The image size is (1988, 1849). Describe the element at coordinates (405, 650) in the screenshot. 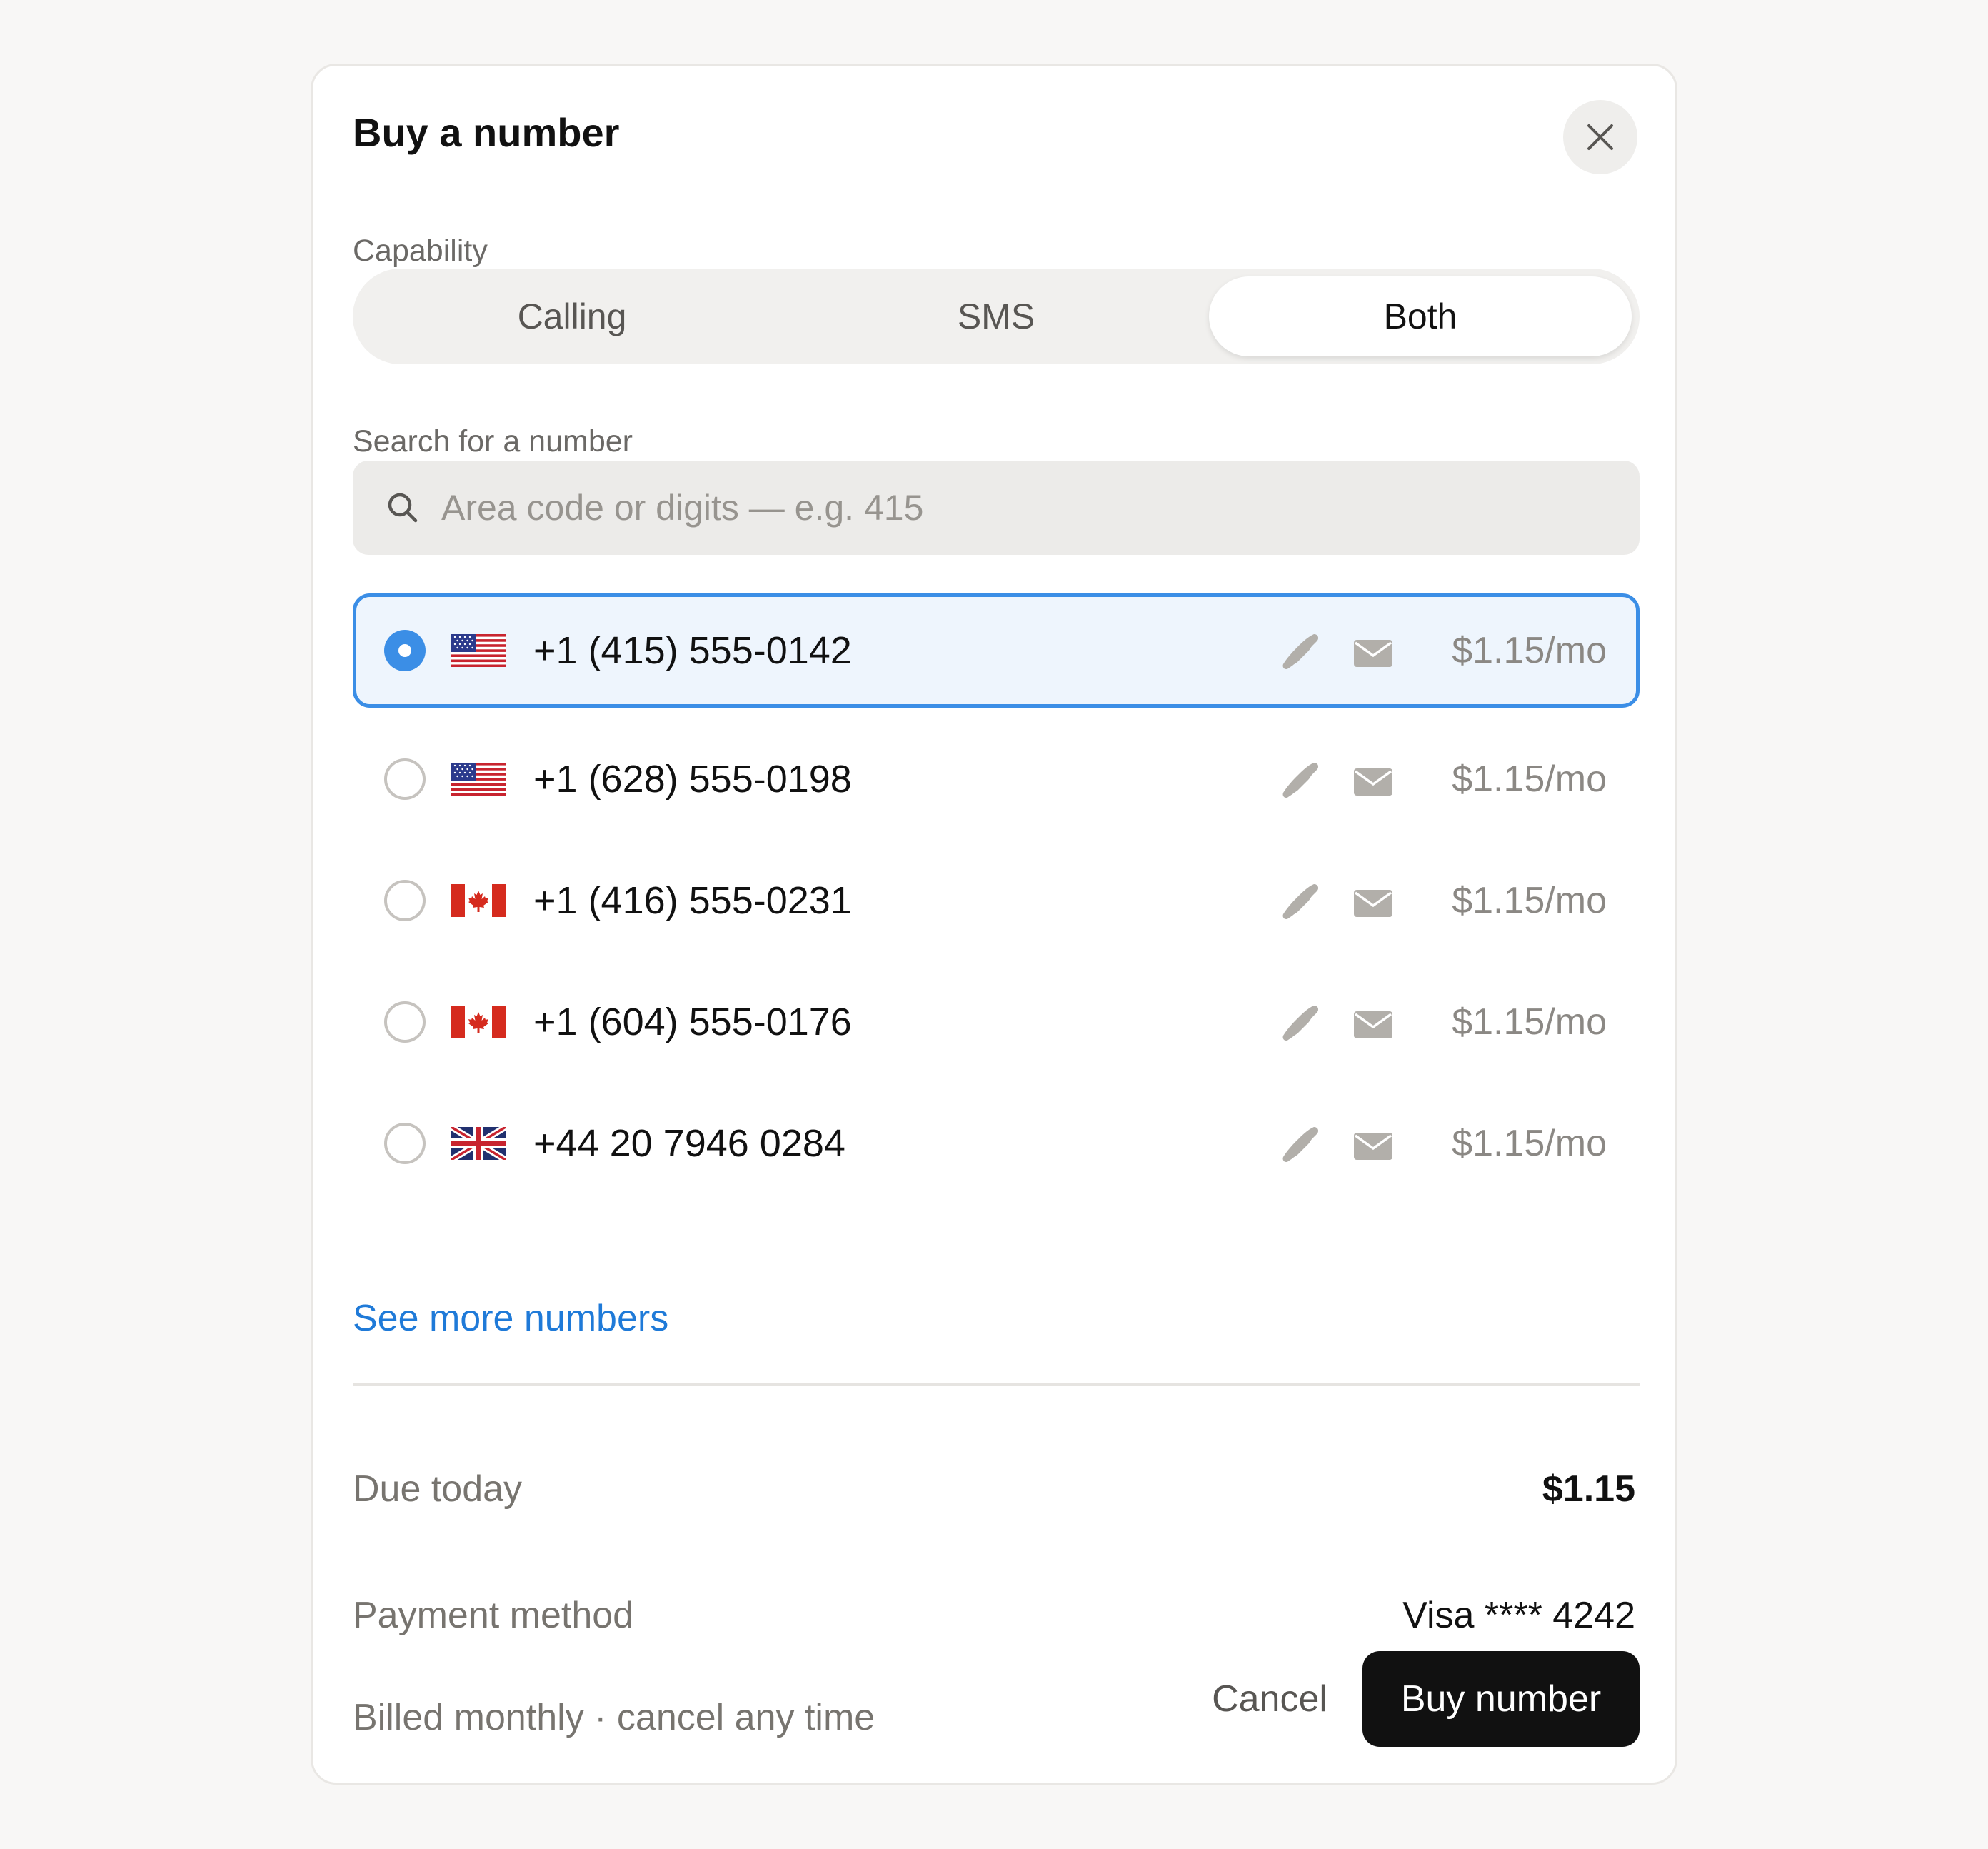

I see `radio-selected` at that location.